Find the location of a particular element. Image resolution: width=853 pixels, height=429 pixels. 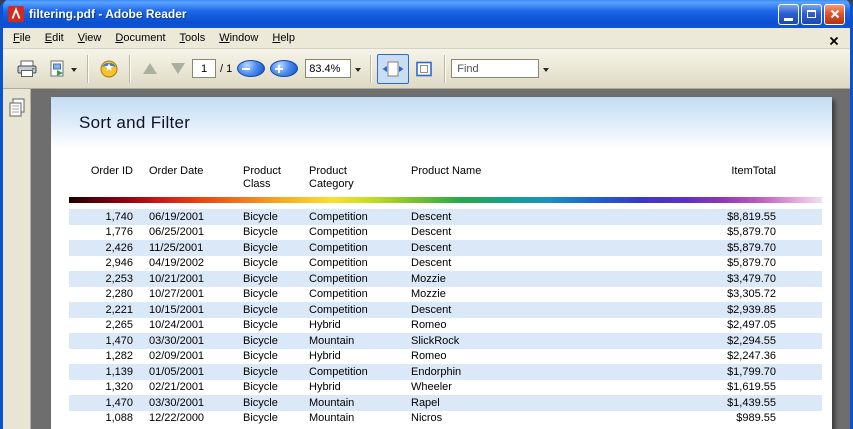

table-cell: 03/30/2001 is located at coordinates (177, 340).